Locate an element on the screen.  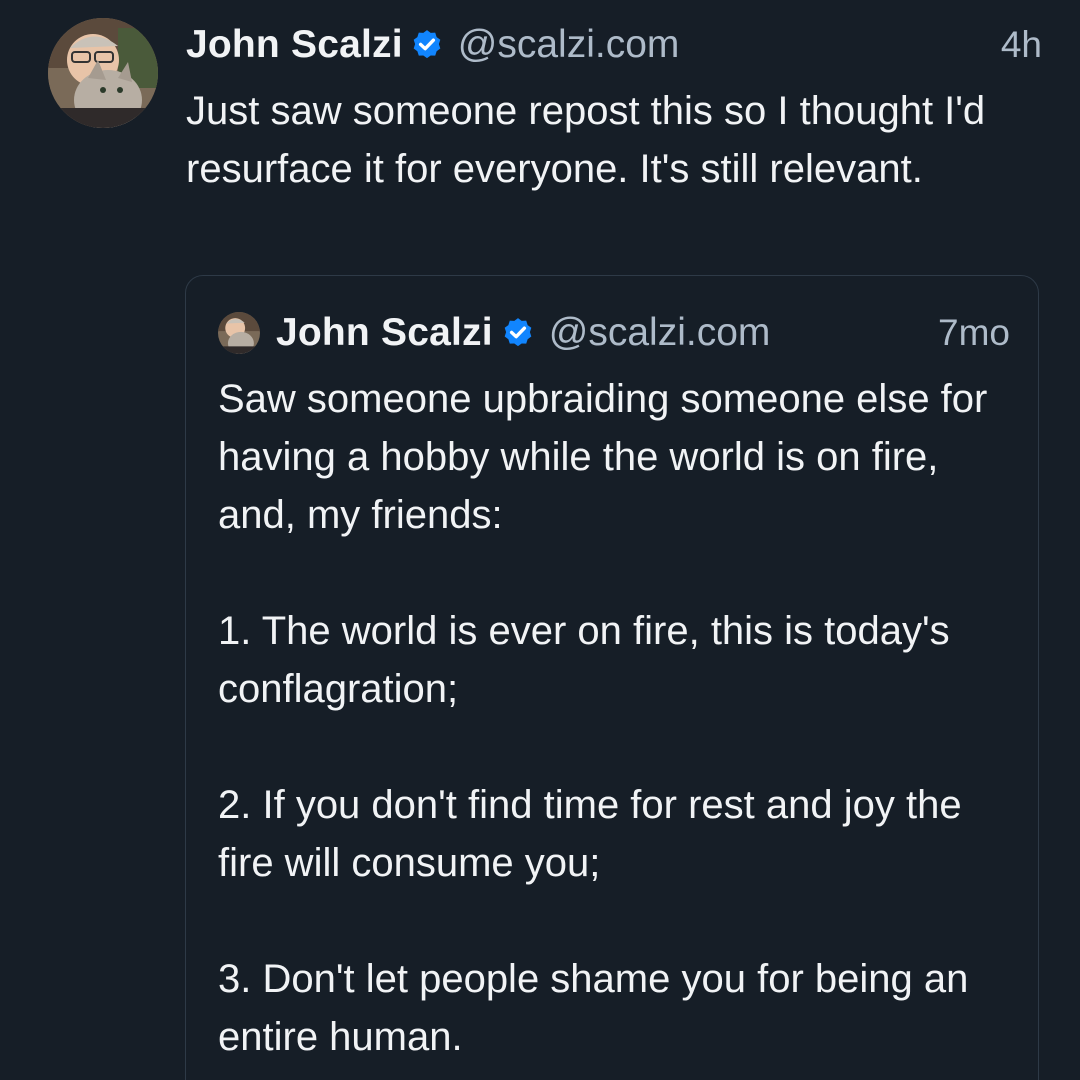
quoted-post-header: John Scalzi @scalzi.com 7mo is located at coordinates (643, 333).